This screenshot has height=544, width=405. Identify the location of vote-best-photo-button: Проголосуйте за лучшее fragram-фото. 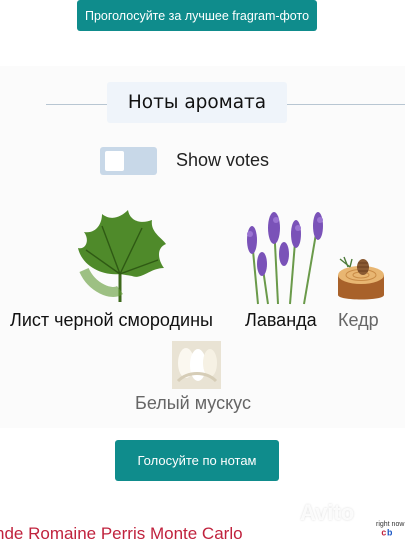
(197, 15).